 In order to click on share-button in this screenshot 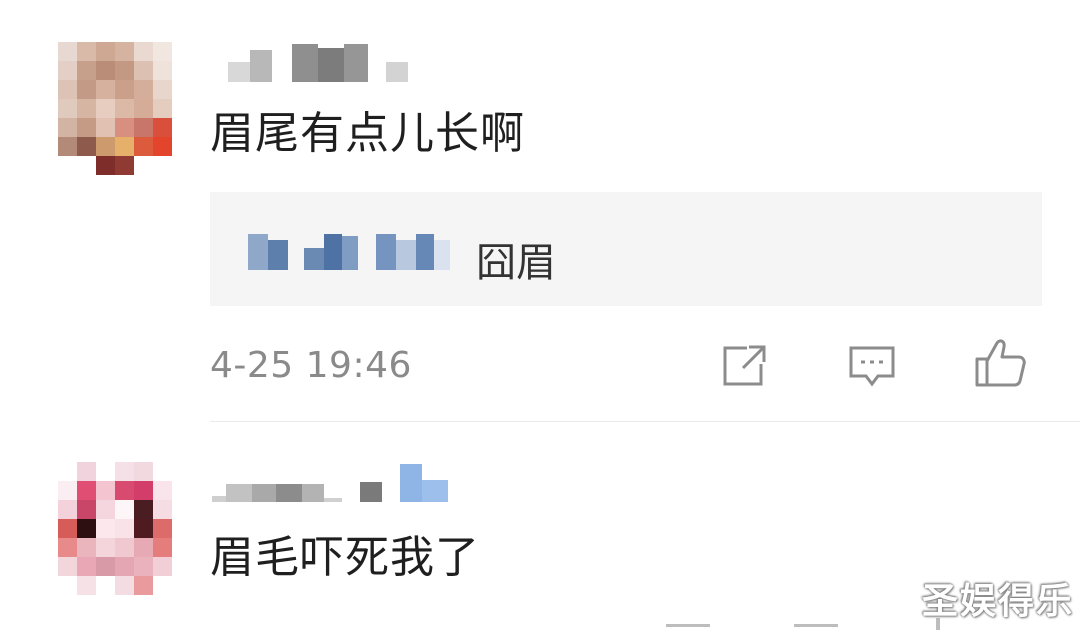, I will do `click(744, 366)`.